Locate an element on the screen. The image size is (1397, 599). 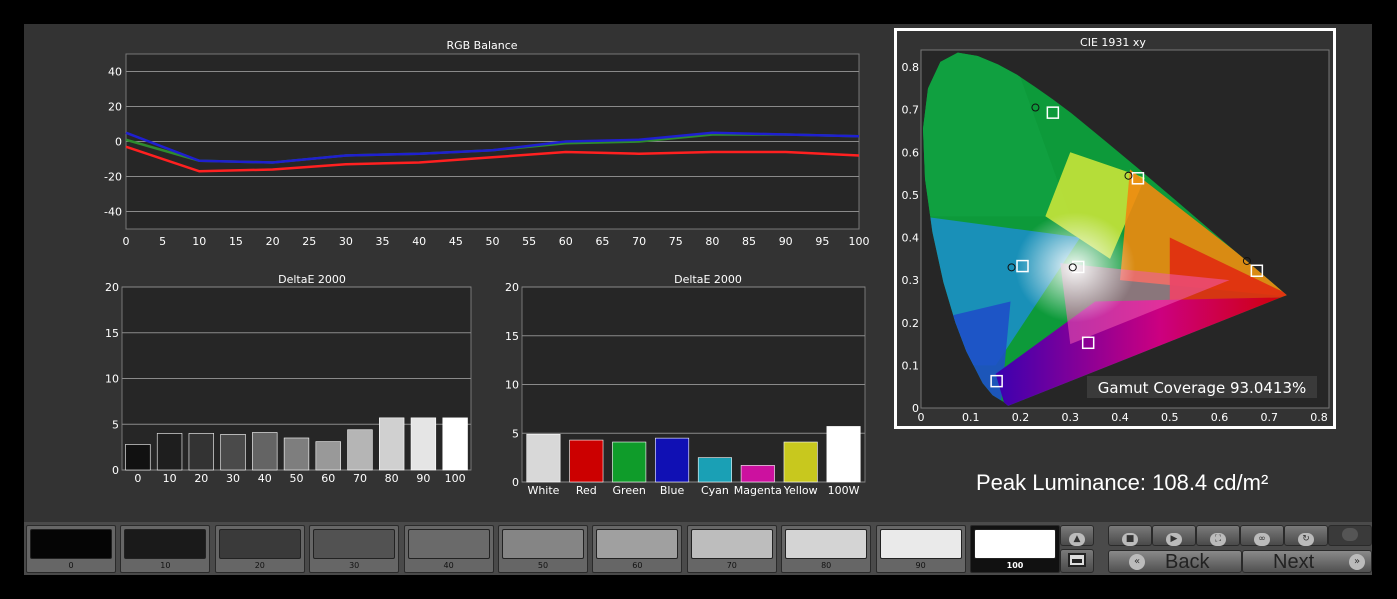
patch-button-30: 30 is located at coordinates (354, 549).